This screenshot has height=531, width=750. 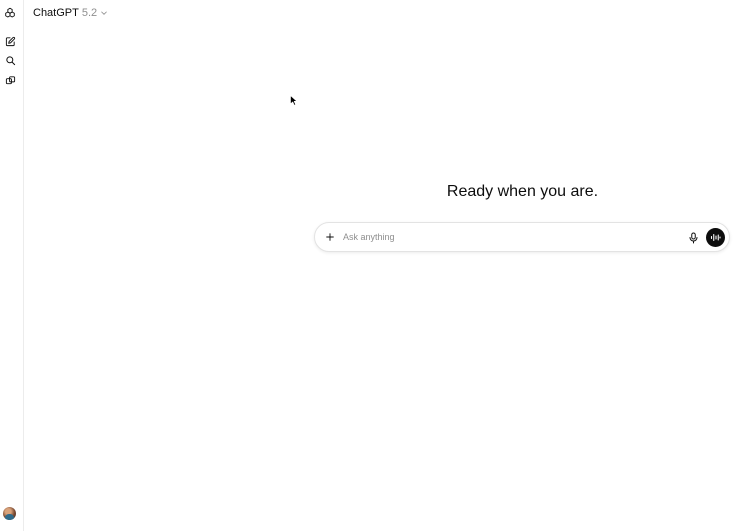 I want to click on model-switcher: ChatGPT 5.2, so click(x=70, y=13).